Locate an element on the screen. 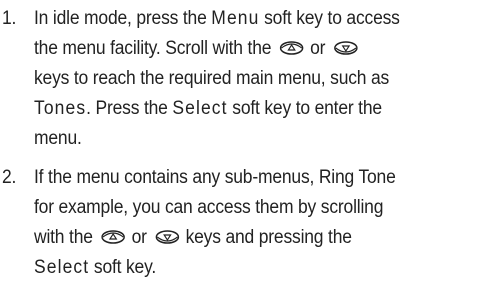 Image resolution: width=485 pixels, height=292 pixels. step-line: the menu facility. Scroll with the or is located at coordinates (196, 49).